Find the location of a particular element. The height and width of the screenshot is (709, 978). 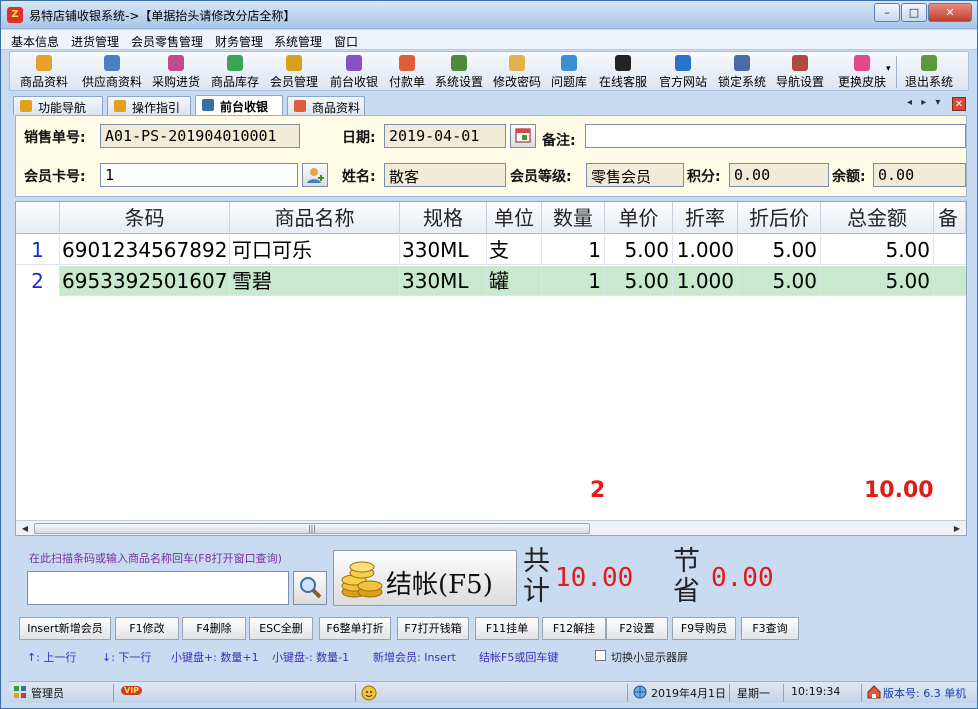

close-button: ✕ is located at coordinates (950, 12).